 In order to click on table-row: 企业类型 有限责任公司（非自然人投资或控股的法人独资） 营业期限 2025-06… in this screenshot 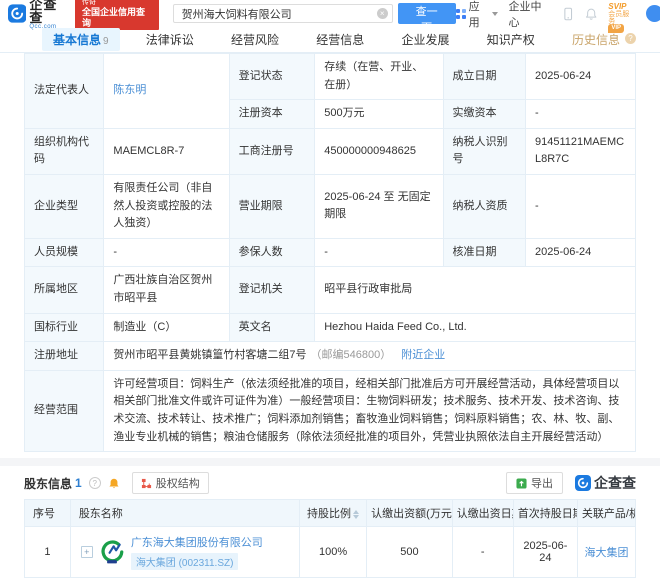, I will do `click(330, 206)`.